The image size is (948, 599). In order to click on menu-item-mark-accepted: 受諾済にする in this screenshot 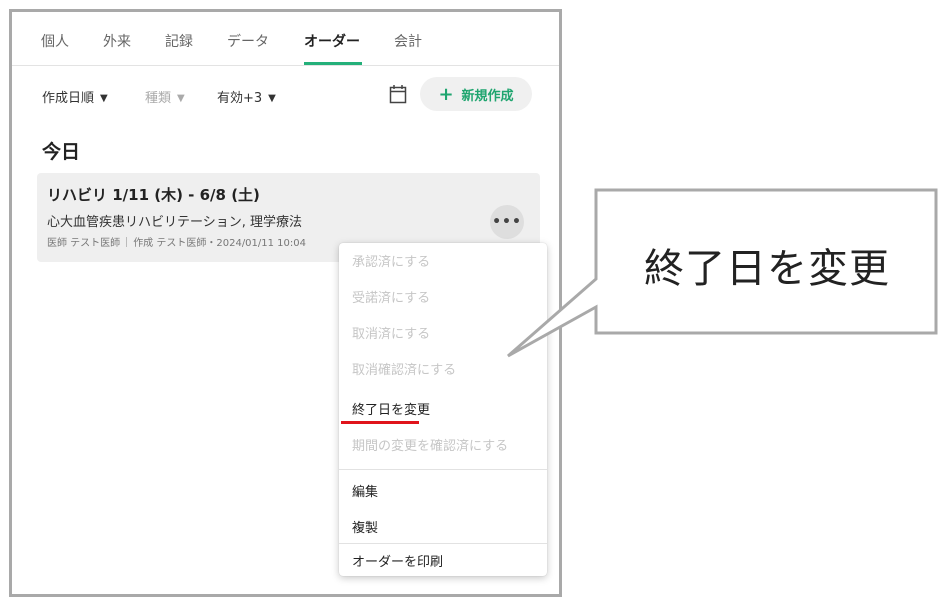, I will do `click(391, 298)`.